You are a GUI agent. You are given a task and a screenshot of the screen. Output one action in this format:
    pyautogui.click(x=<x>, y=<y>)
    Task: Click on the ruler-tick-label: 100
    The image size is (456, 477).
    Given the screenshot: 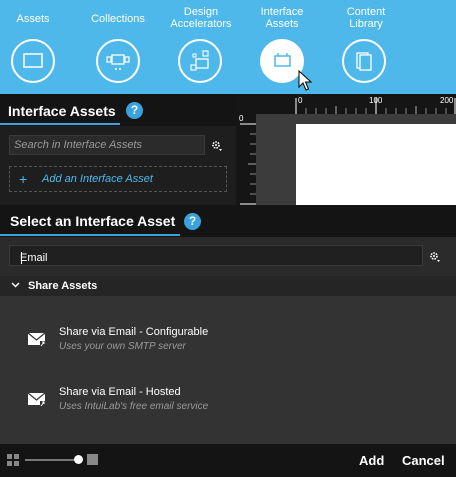 What is the action you would take?
    pyautogui.click(x=376, y=100)
    